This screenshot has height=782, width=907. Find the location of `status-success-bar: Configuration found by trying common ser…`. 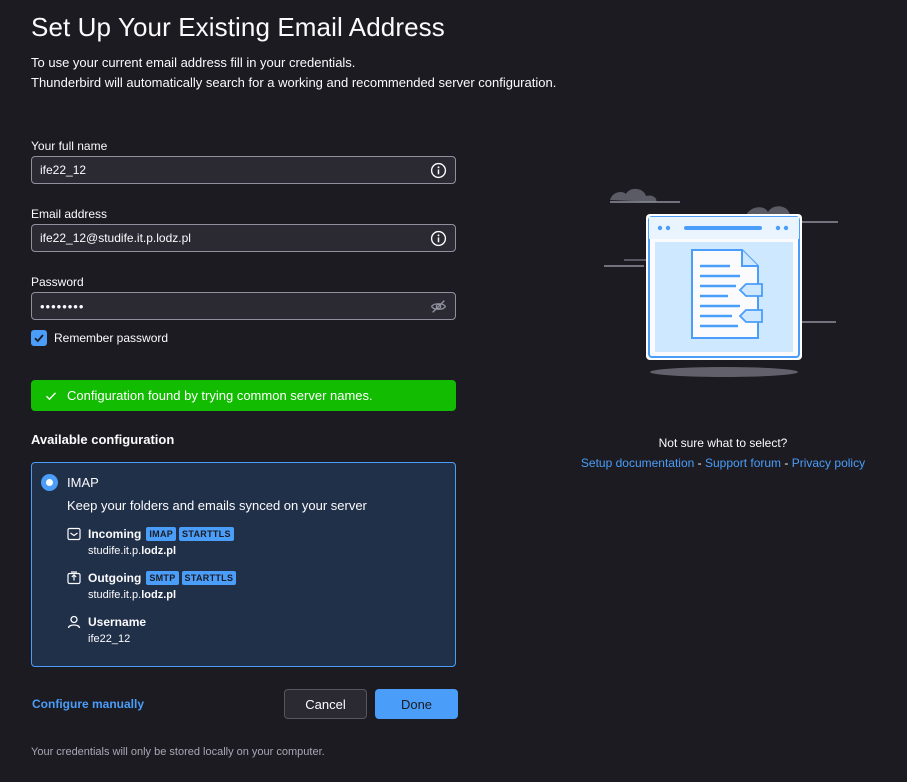

status-success-bar: Configuration found by trying common ser… is located at coordinates (243, 395).